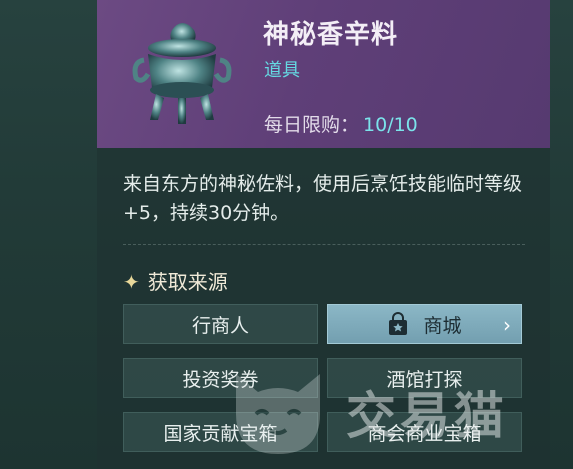 This screenshot has width=573, height=469. I want to click on source-button-shop: 商城 ›, so click(424, 324).